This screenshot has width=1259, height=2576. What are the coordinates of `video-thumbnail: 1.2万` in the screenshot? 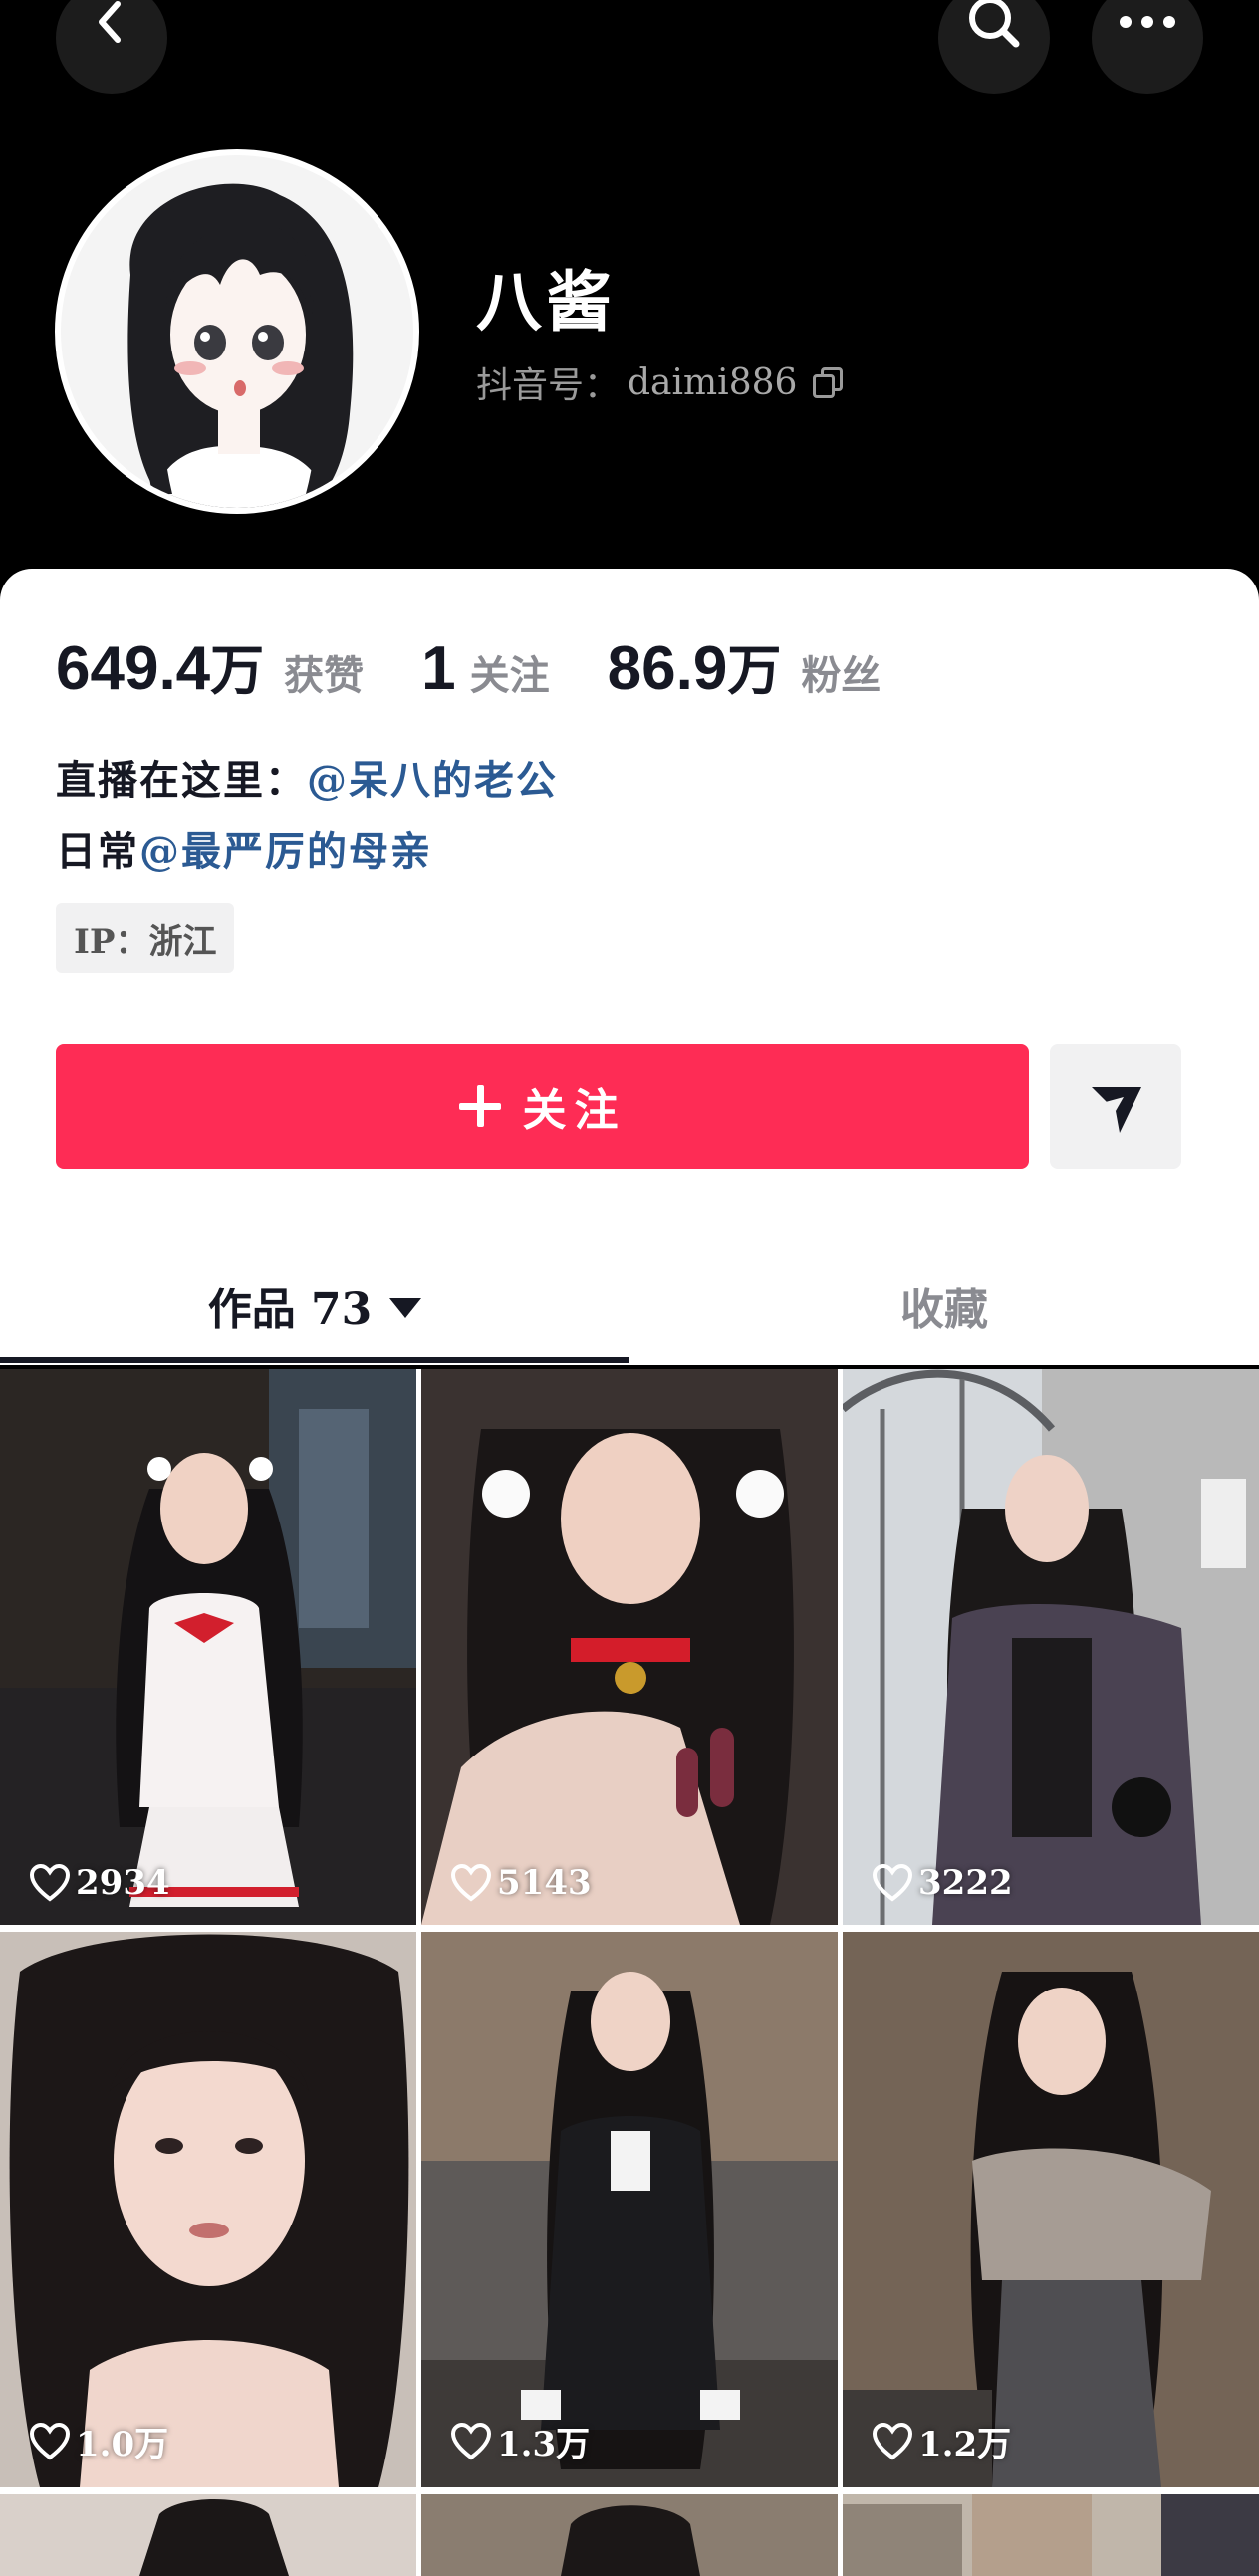 It's located at (1051, 2209).